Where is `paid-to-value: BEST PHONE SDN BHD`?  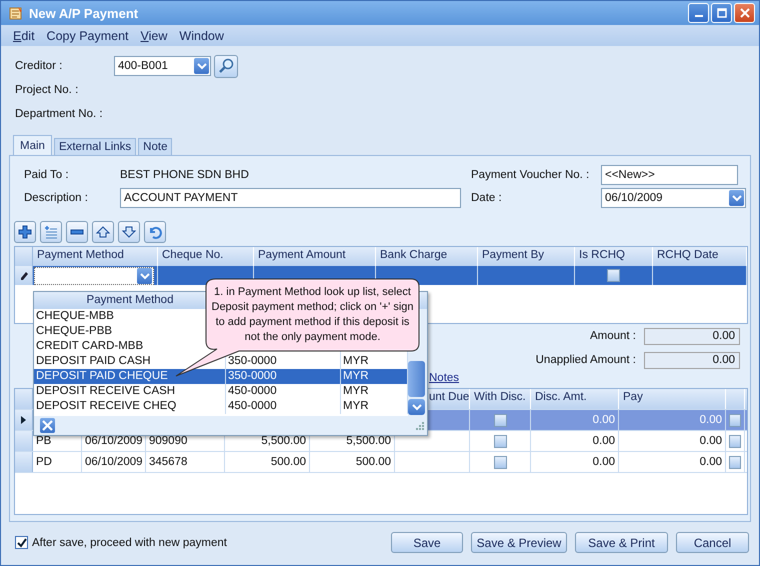
paid-to-value: BEST PHONE SDN BHD is located at coordinates (185, 174).